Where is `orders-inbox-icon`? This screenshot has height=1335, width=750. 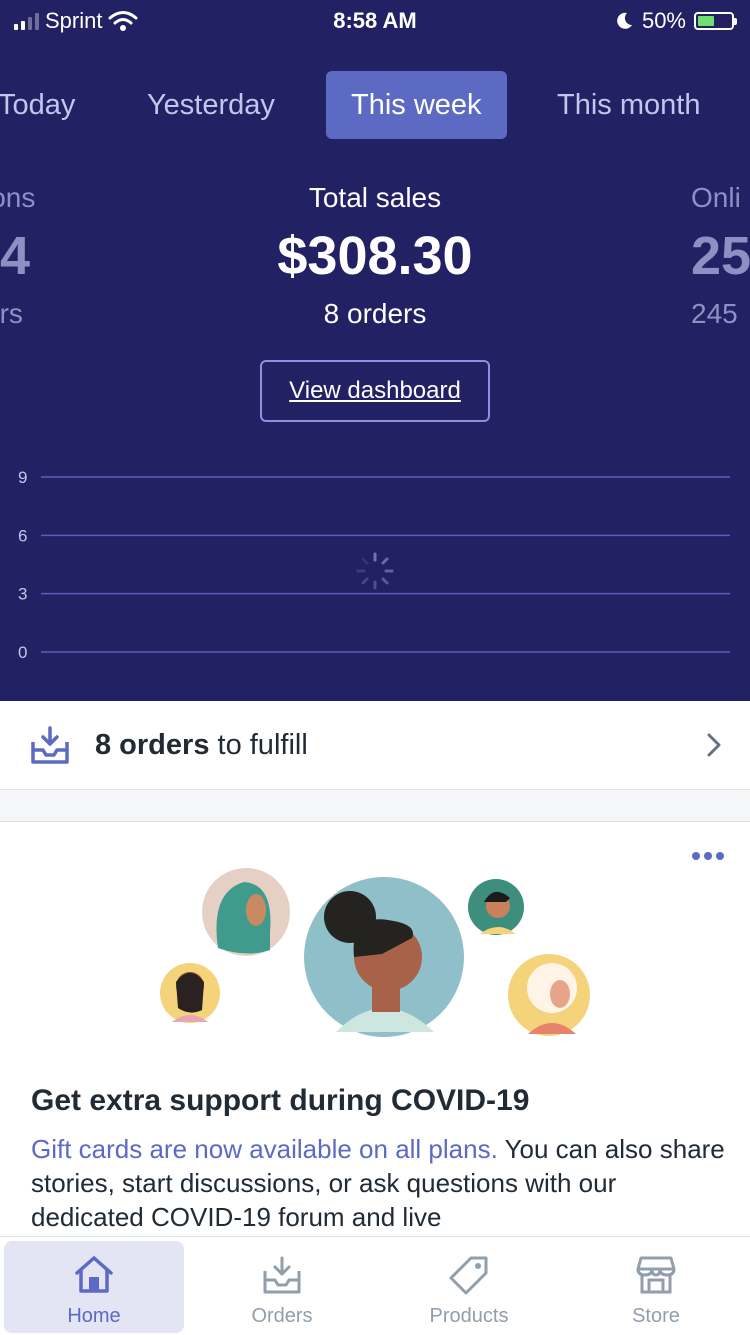
orders-inbox-icon is located at coordinates (282, 1275).